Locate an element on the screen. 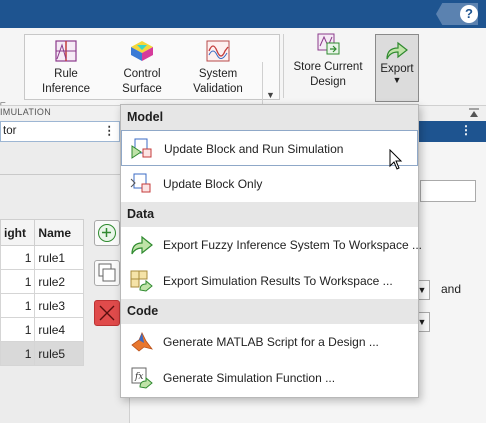 The width and height of the screenshot is (486, 423). rule-name-cell: rule1 is located at coordinates (59, 257).